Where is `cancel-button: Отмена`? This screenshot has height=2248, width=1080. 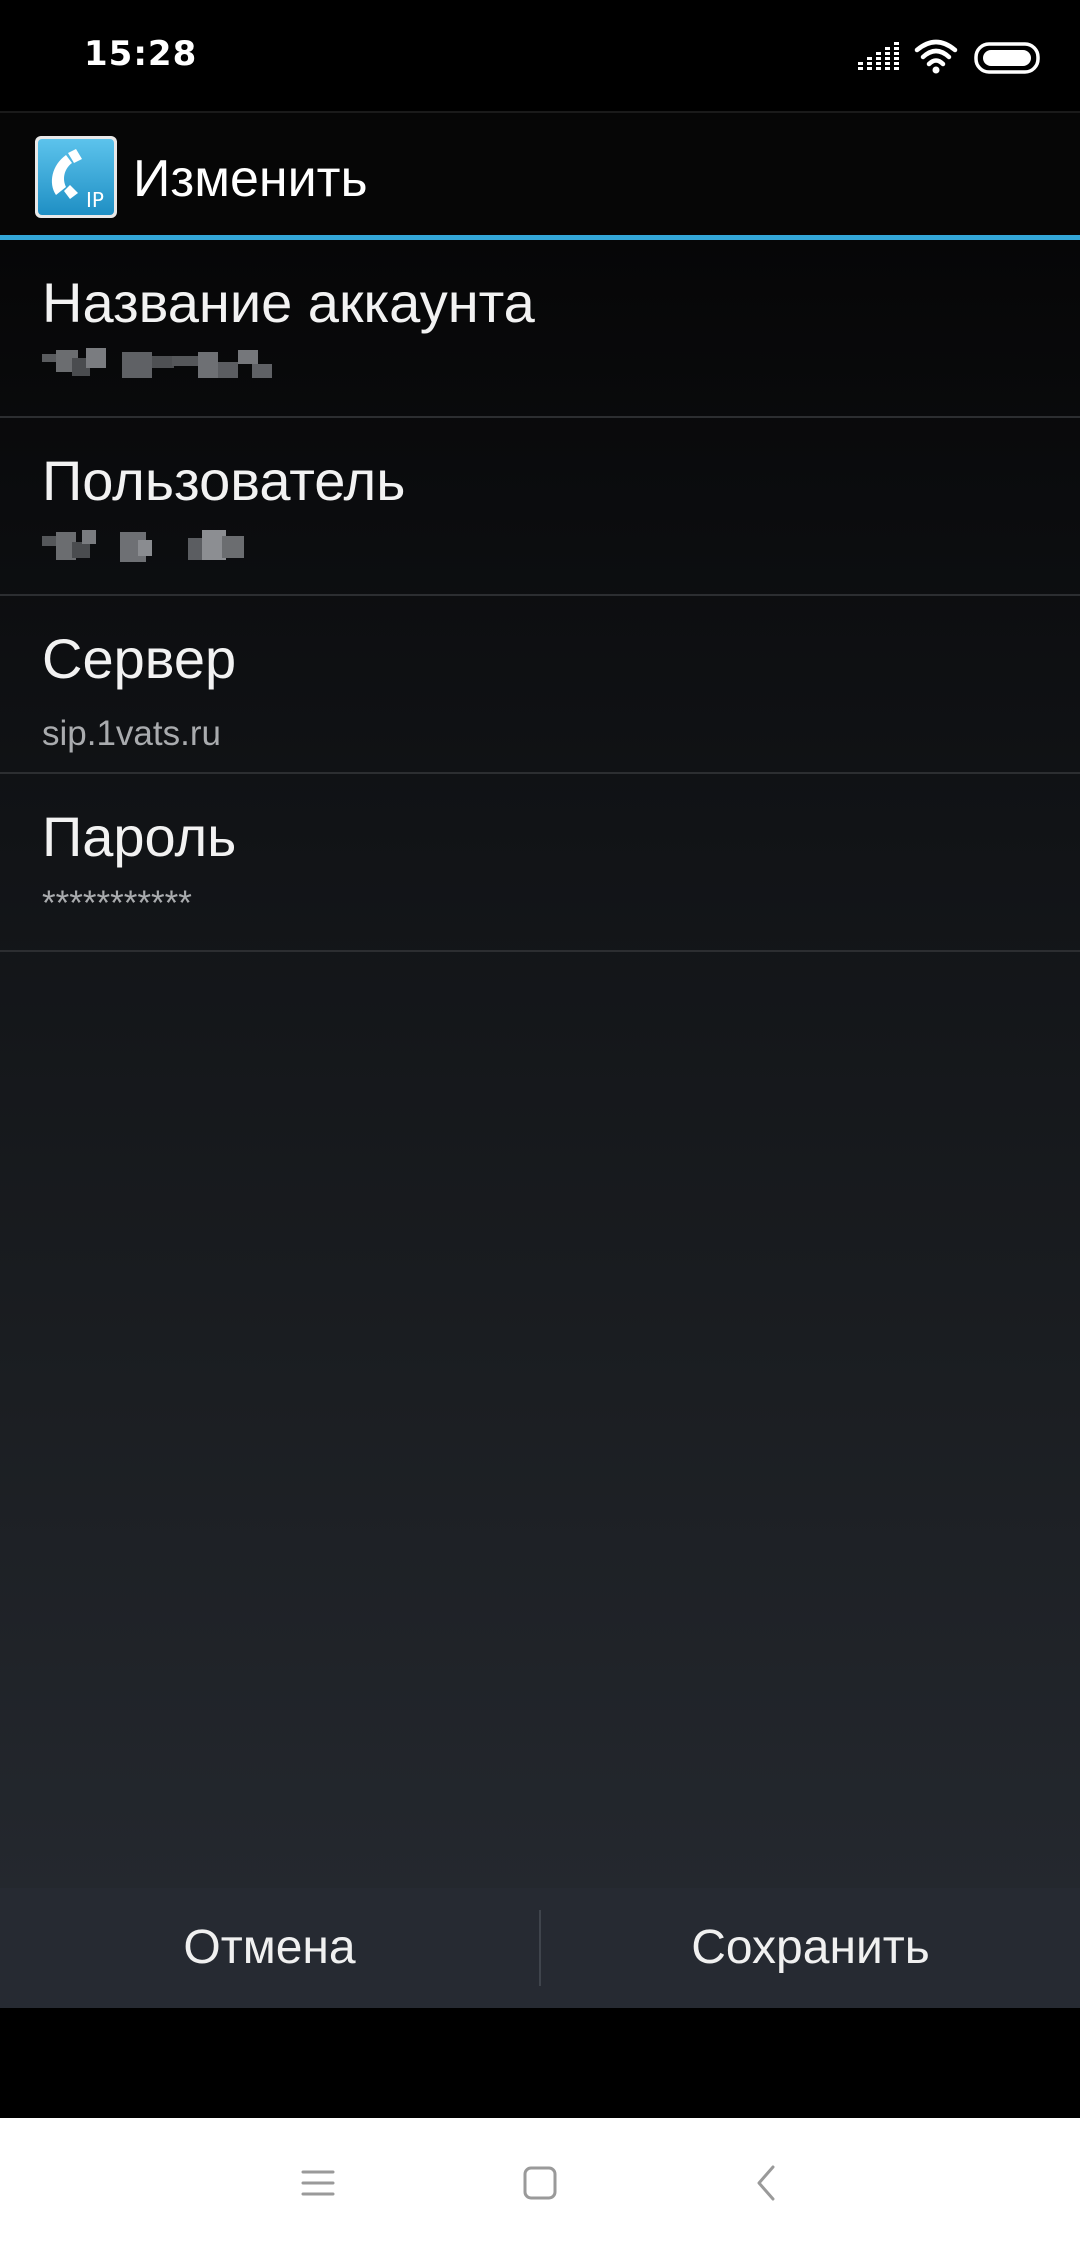
cancel-button: Отмена is located at coordinates (269, 1948).